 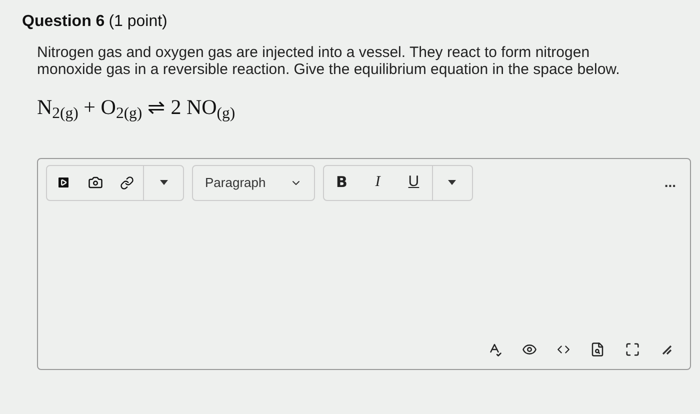 What do you see at coordinates (253, 182) in the screenshot?
I see `paragraph-dropdown: Paragraph` at bounding box center [253, 182].